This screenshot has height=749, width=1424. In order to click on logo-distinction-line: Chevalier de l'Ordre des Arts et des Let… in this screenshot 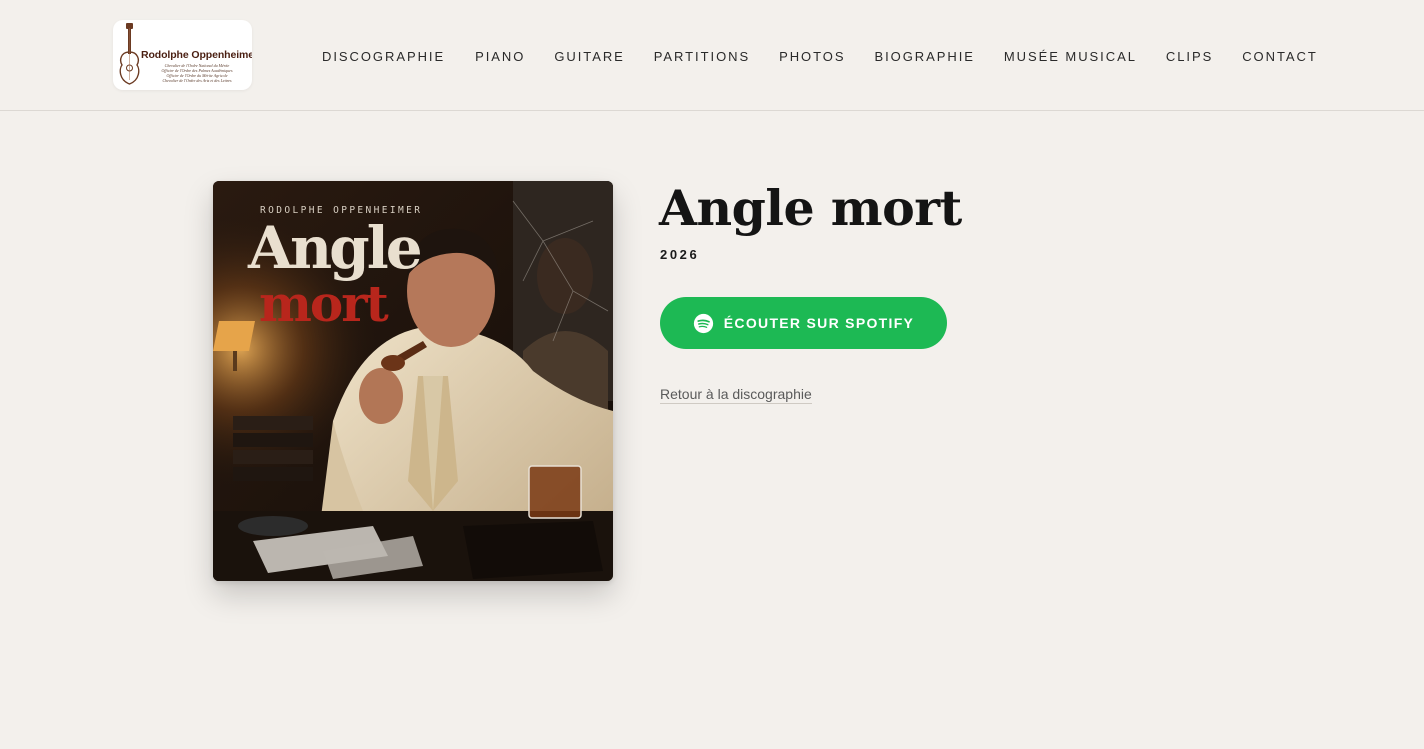, I will do `click(197, 80)`.